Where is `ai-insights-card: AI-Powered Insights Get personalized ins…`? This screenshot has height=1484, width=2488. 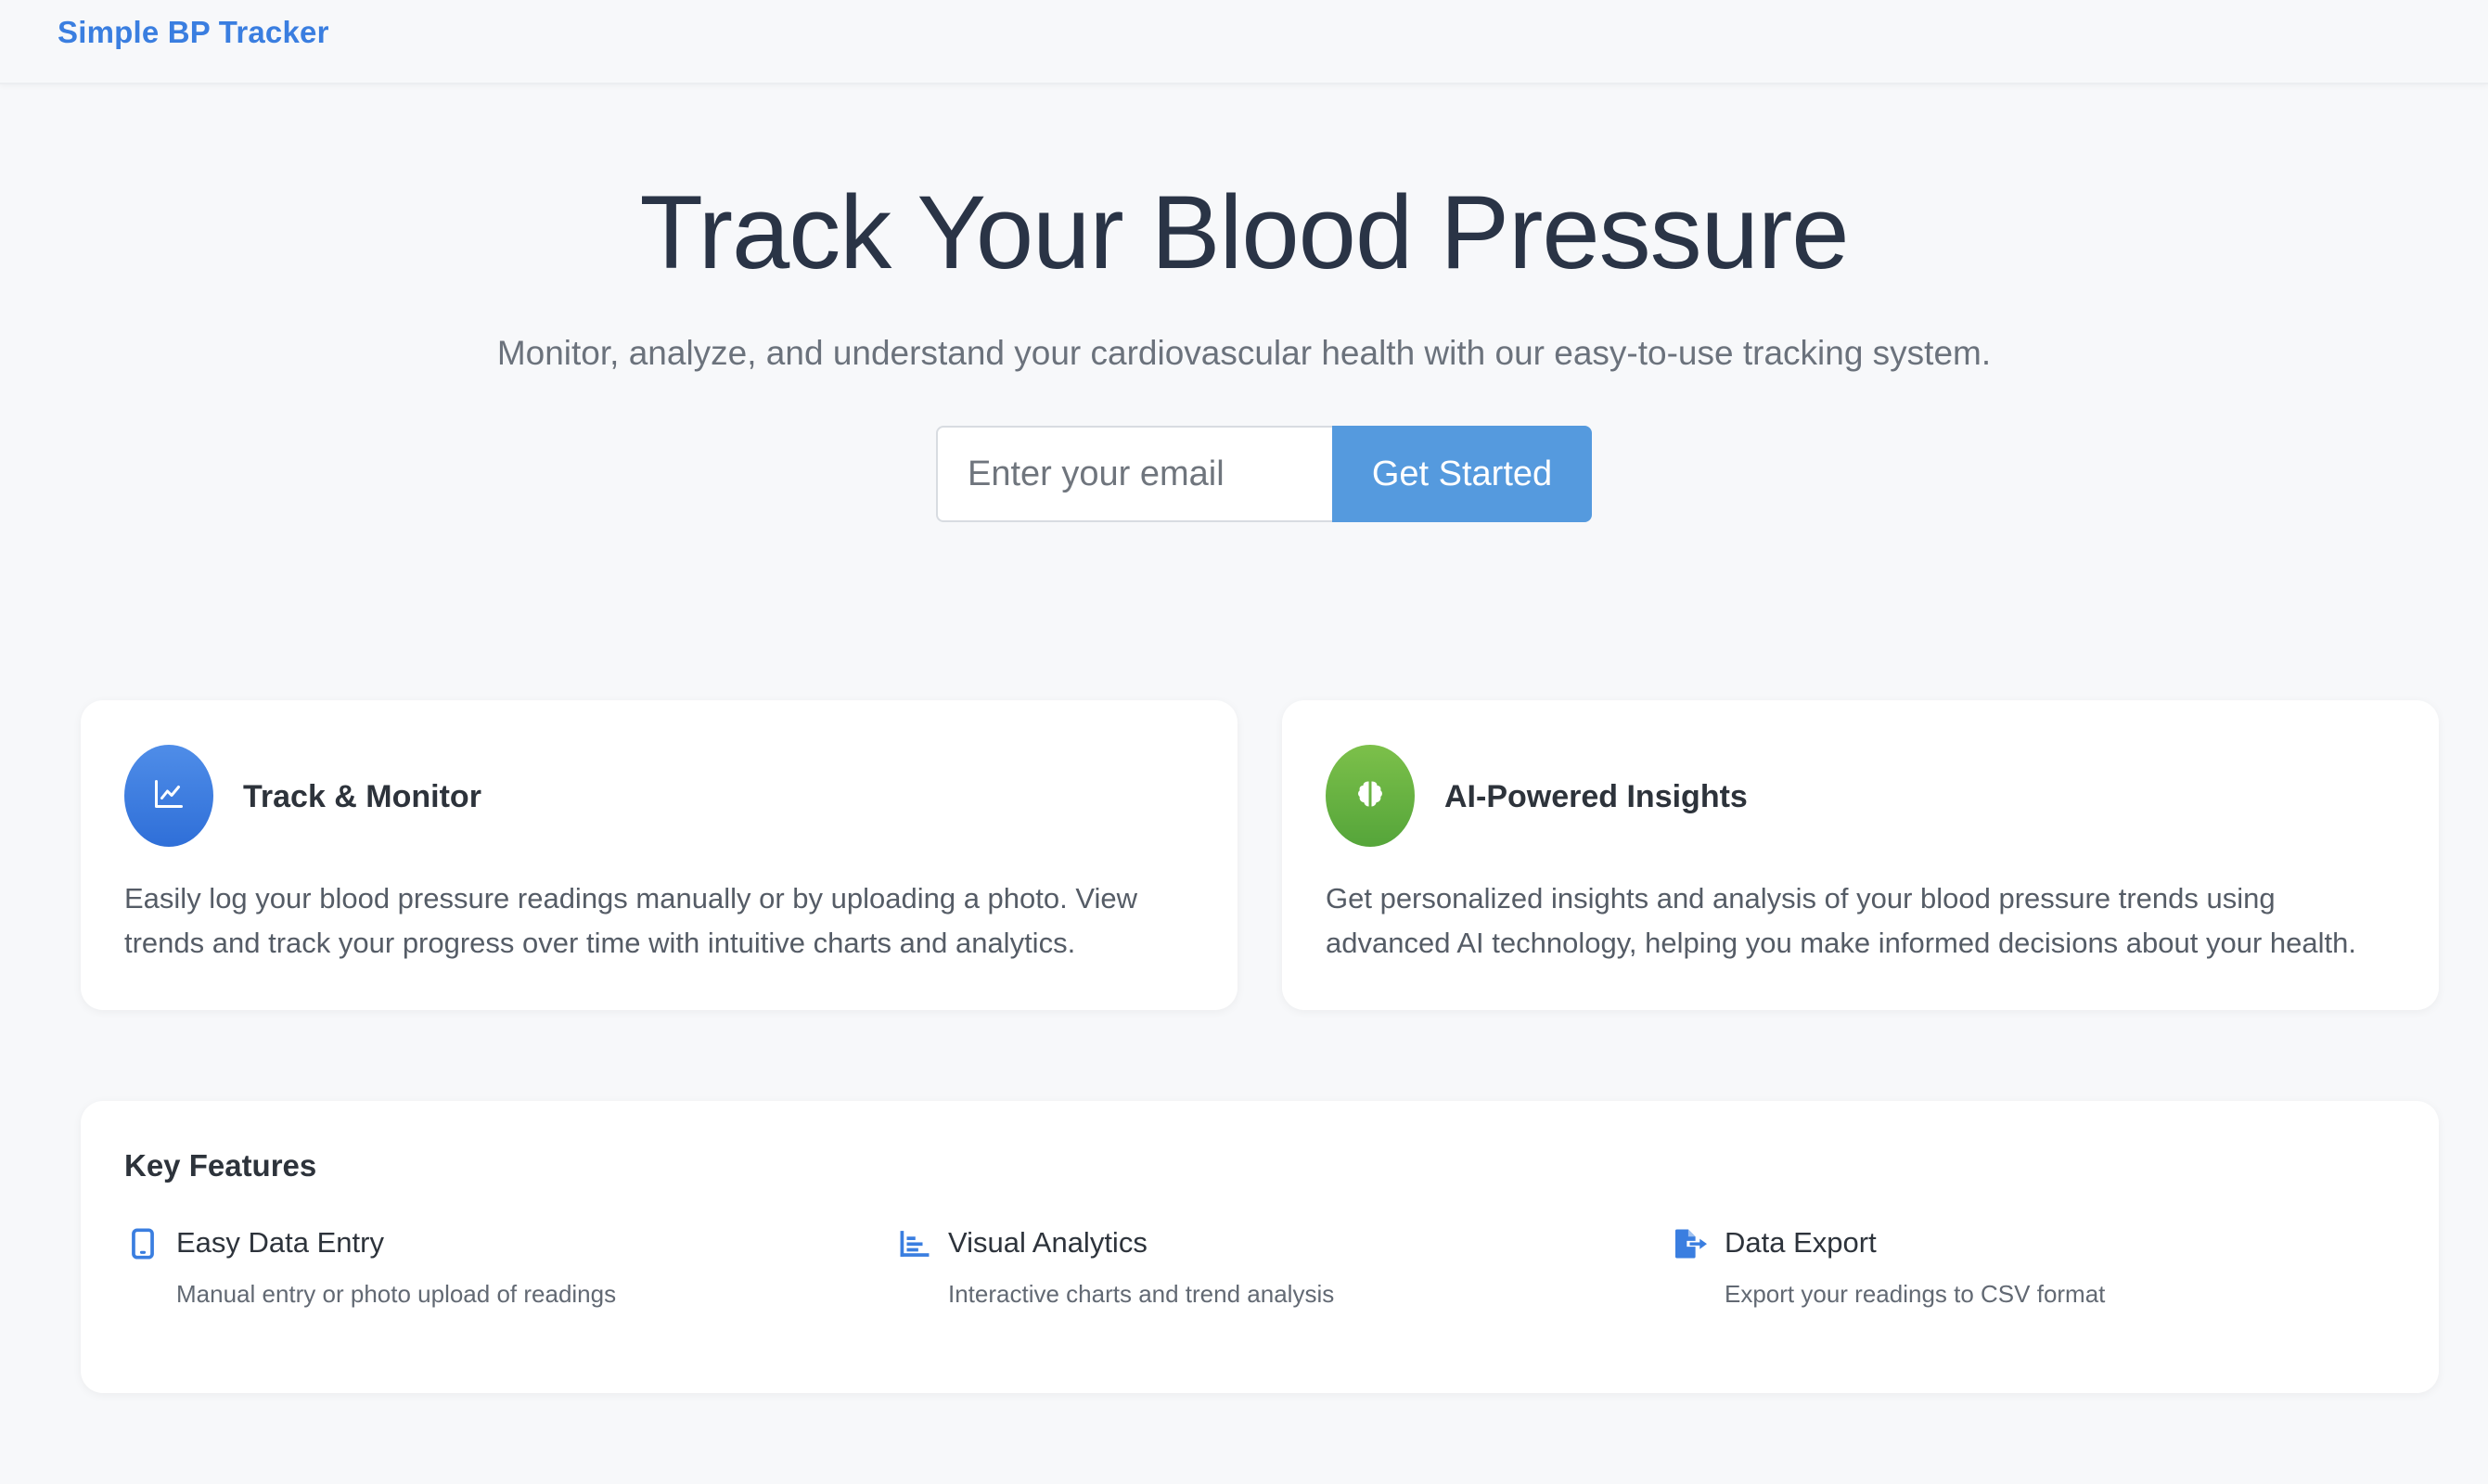
ai-insights-card: AI-Powered Insights Get personalized ins… is located at coordinates (1861, 855).